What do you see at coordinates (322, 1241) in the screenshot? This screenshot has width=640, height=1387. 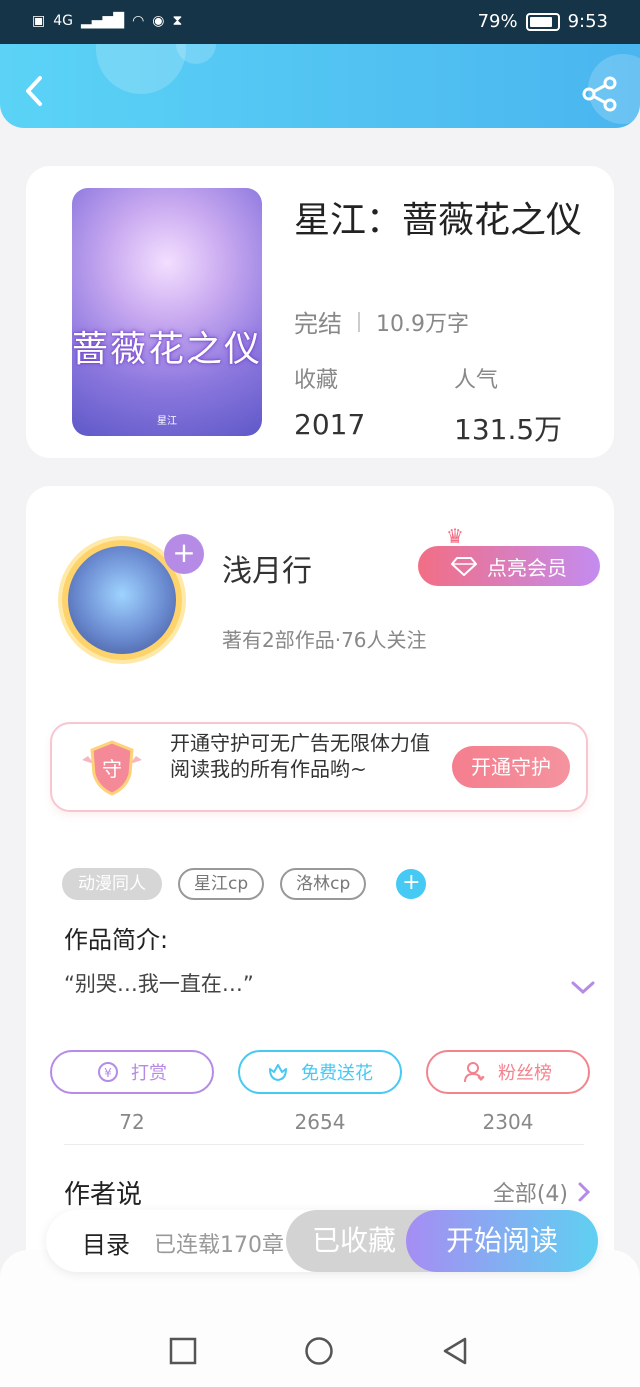 I see `reader-bar: 目录 已连载170章 已收藏 开始阅读` at bounding box center [322, 1241].